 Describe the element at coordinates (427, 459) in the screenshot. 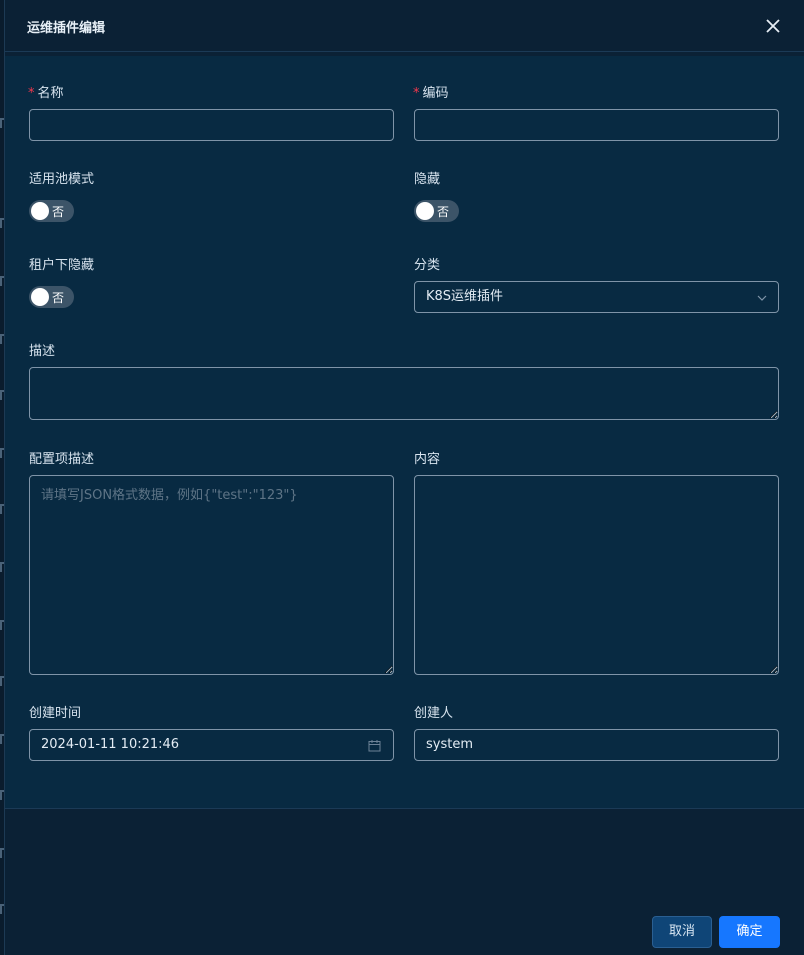

I see `content-label: 内容` at that location.